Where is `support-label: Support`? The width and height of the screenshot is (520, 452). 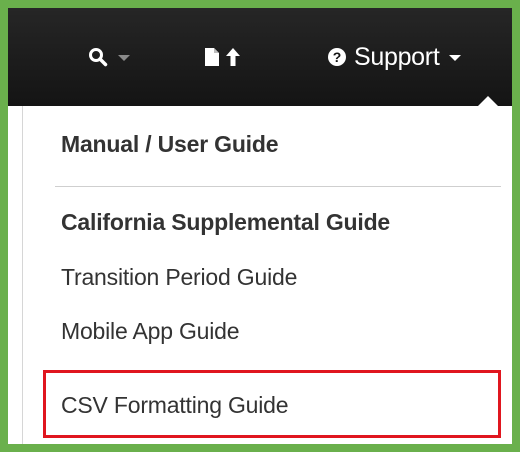
support-label: Support is located at coordinates (397, 56).